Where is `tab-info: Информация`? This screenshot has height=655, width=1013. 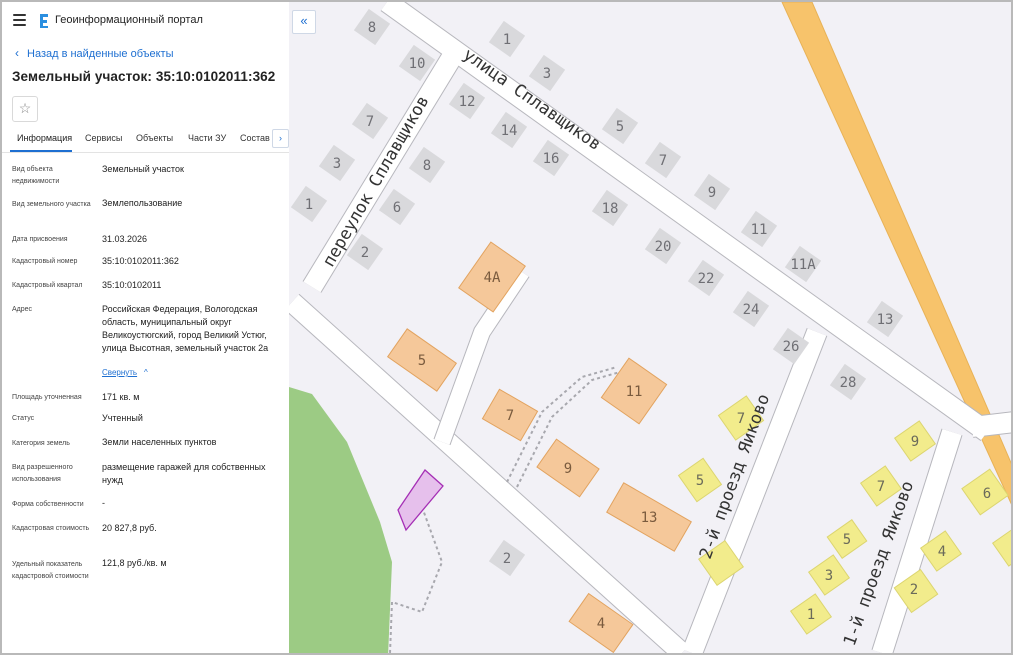 tab-info: Информация is located at coordinates (44, 138).